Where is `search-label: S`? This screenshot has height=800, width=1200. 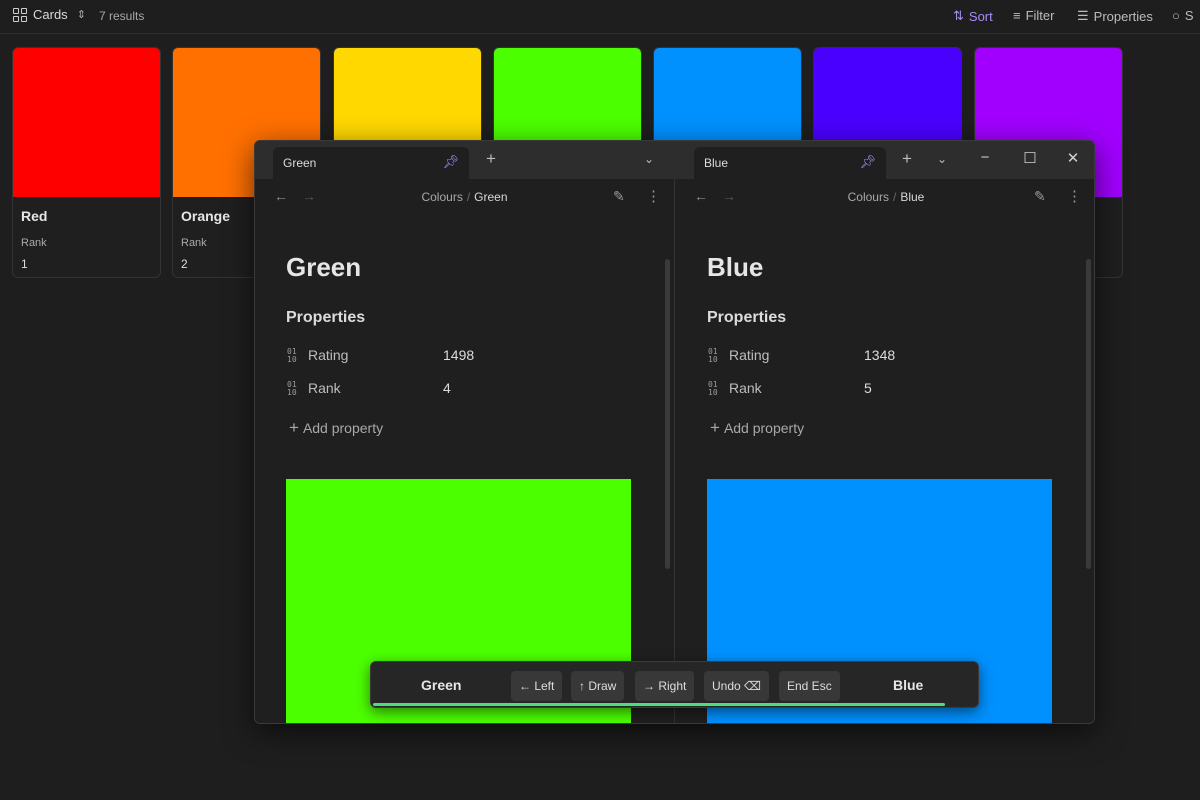
search-label: S is located at coordinates (1189, 15).